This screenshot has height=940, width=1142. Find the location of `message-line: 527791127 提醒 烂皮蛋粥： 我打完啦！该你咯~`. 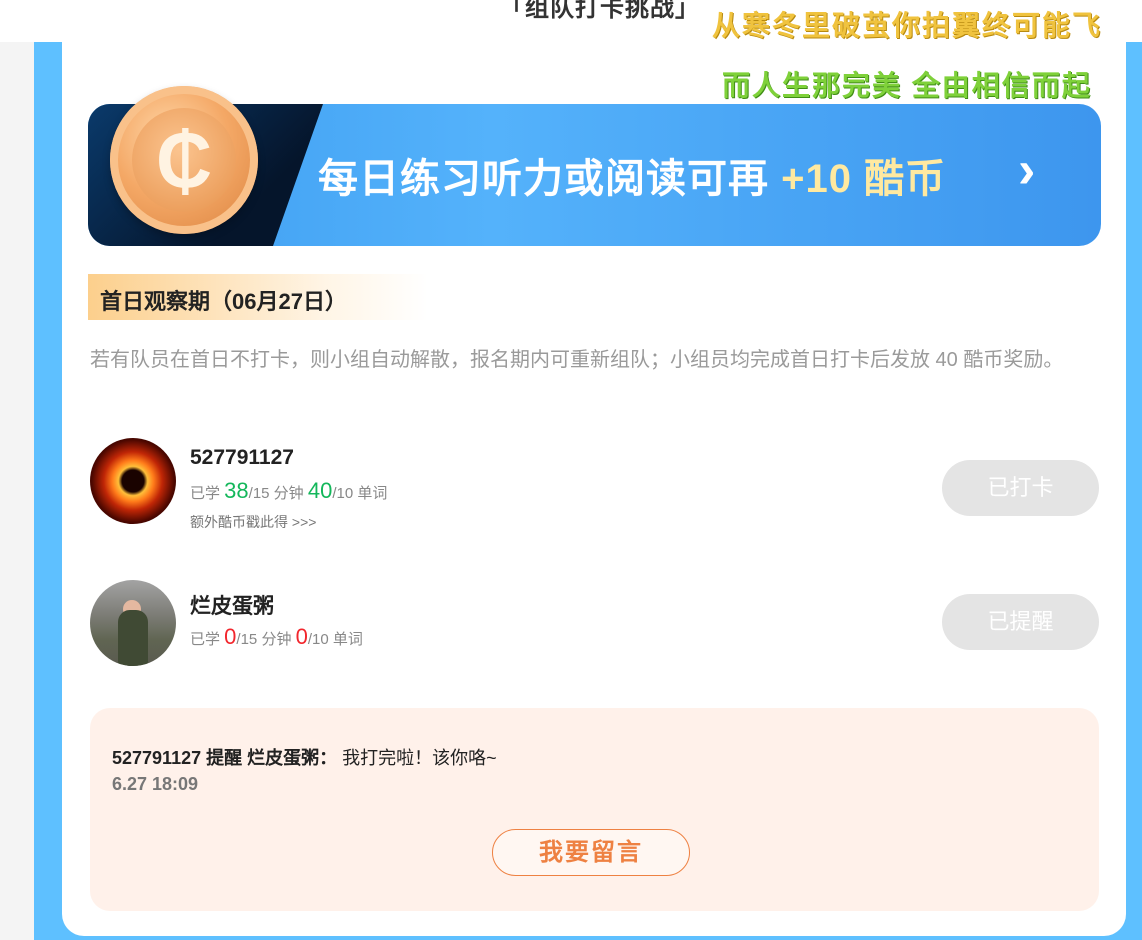

message-line: 527791127 提醒 烂皮蛋粥： 我打完啦！该你咯~ is located at coordinates (304, 757).